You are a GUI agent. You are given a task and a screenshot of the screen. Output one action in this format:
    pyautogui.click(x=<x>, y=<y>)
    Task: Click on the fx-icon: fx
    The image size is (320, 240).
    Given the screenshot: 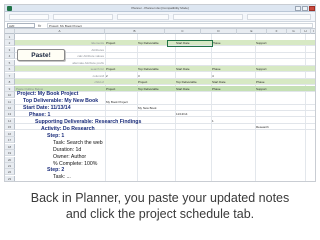 What is the action you would take?
    pyautogui.click(x=39, y=25)
    